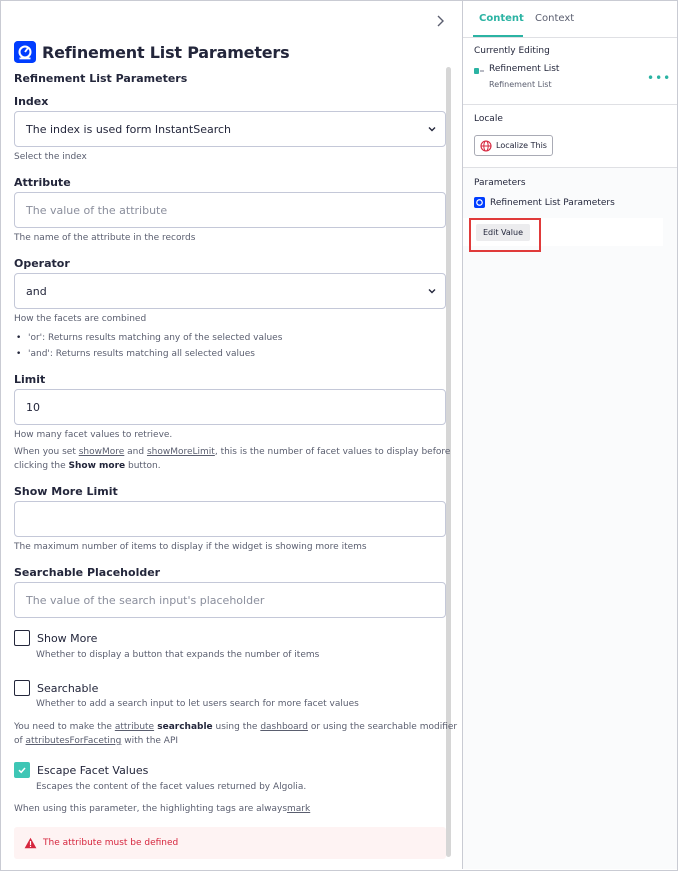 The image size is (678, 871). What do you see at coordinates (74, 741) in the screenshot?
I see `attributes-for-faceting-link: attributesForFaceting` at bounding box center [74, 741].